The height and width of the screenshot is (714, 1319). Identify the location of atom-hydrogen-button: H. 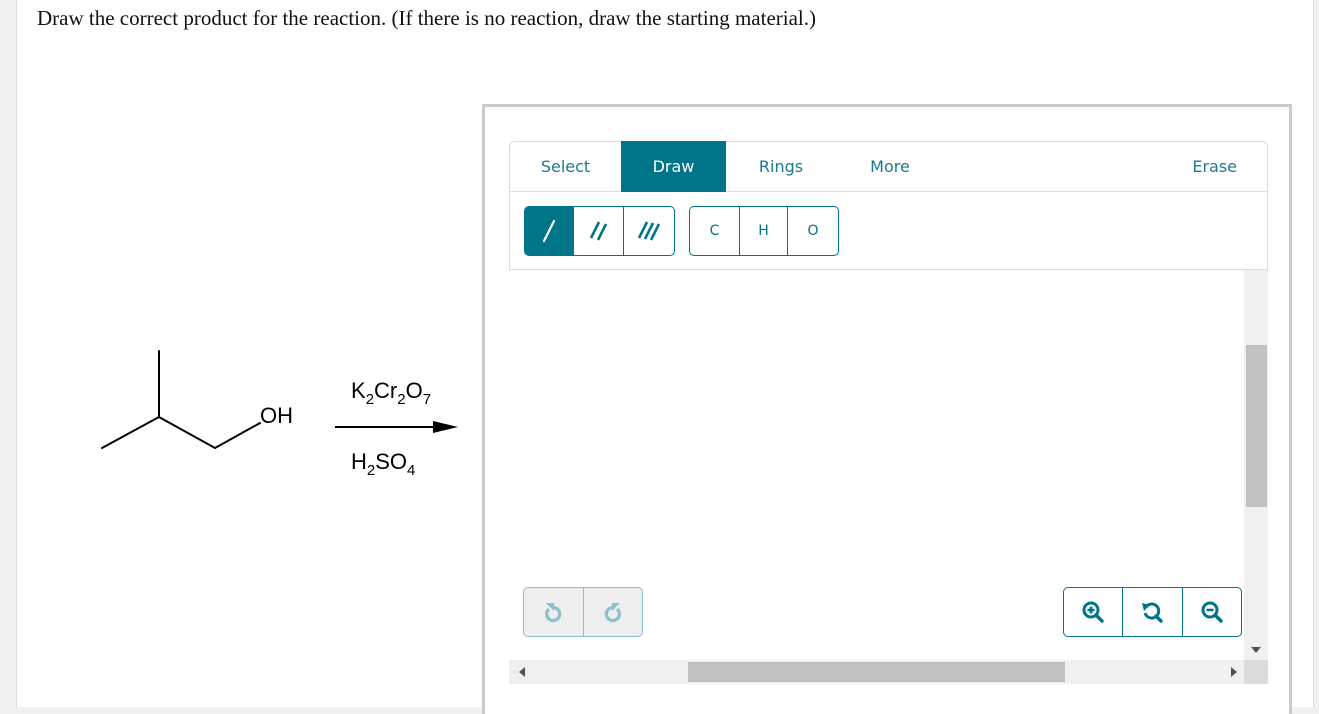
(764, 231).